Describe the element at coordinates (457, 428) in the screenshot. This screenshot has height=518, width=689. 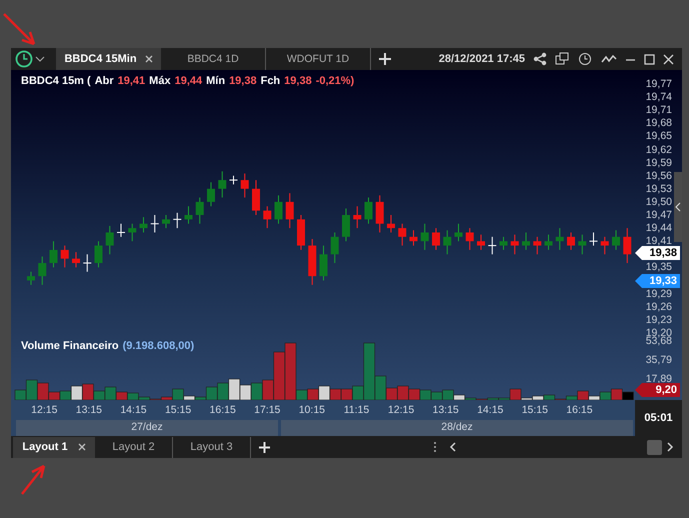
I see `date-label: 28/dez` at that location.